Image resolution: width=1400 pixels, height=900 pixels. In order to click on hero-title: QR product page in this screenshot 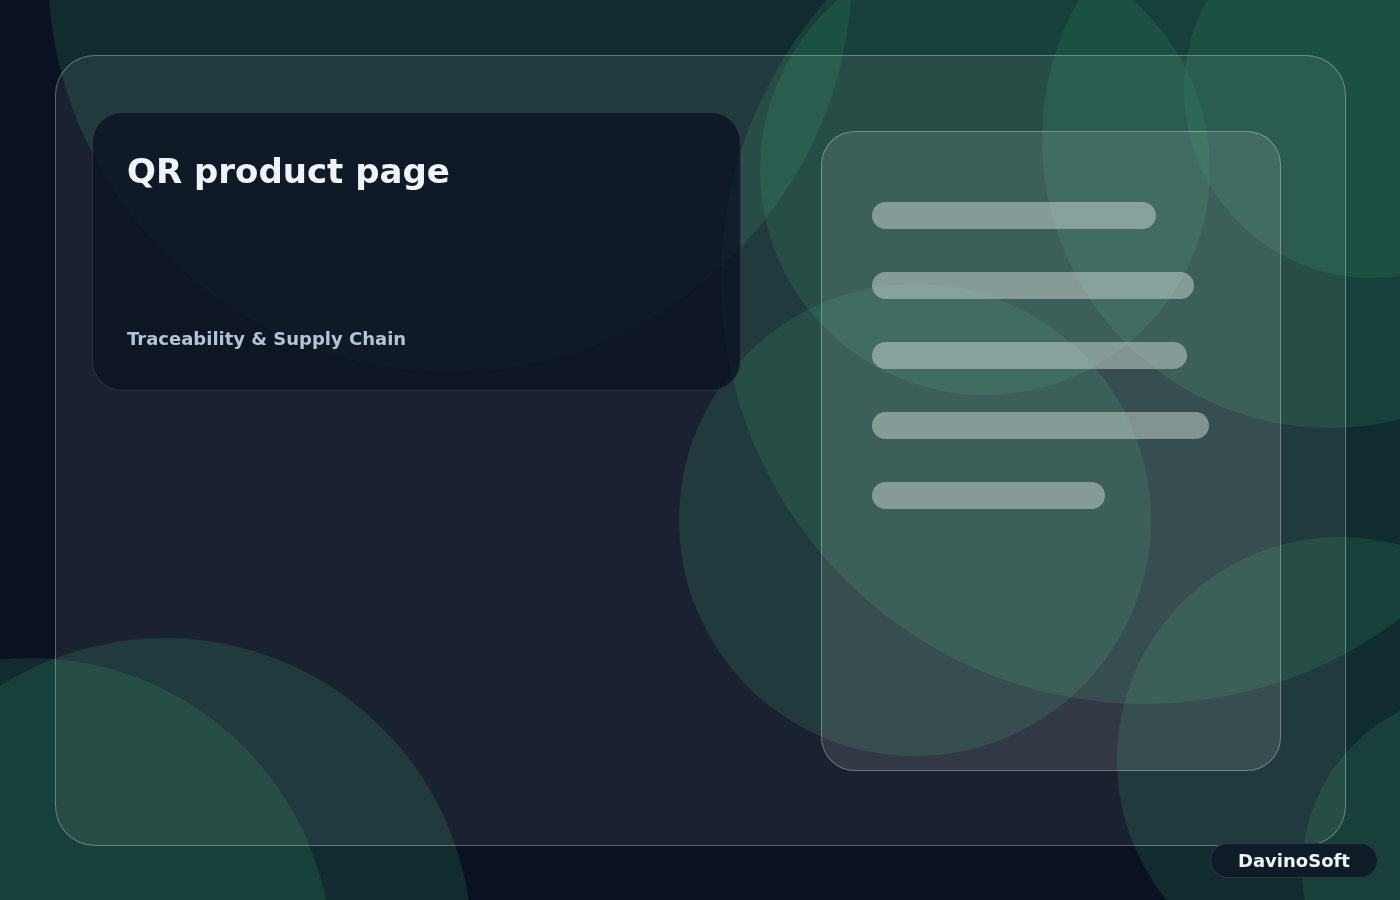, I will do `click(289, 171)`.